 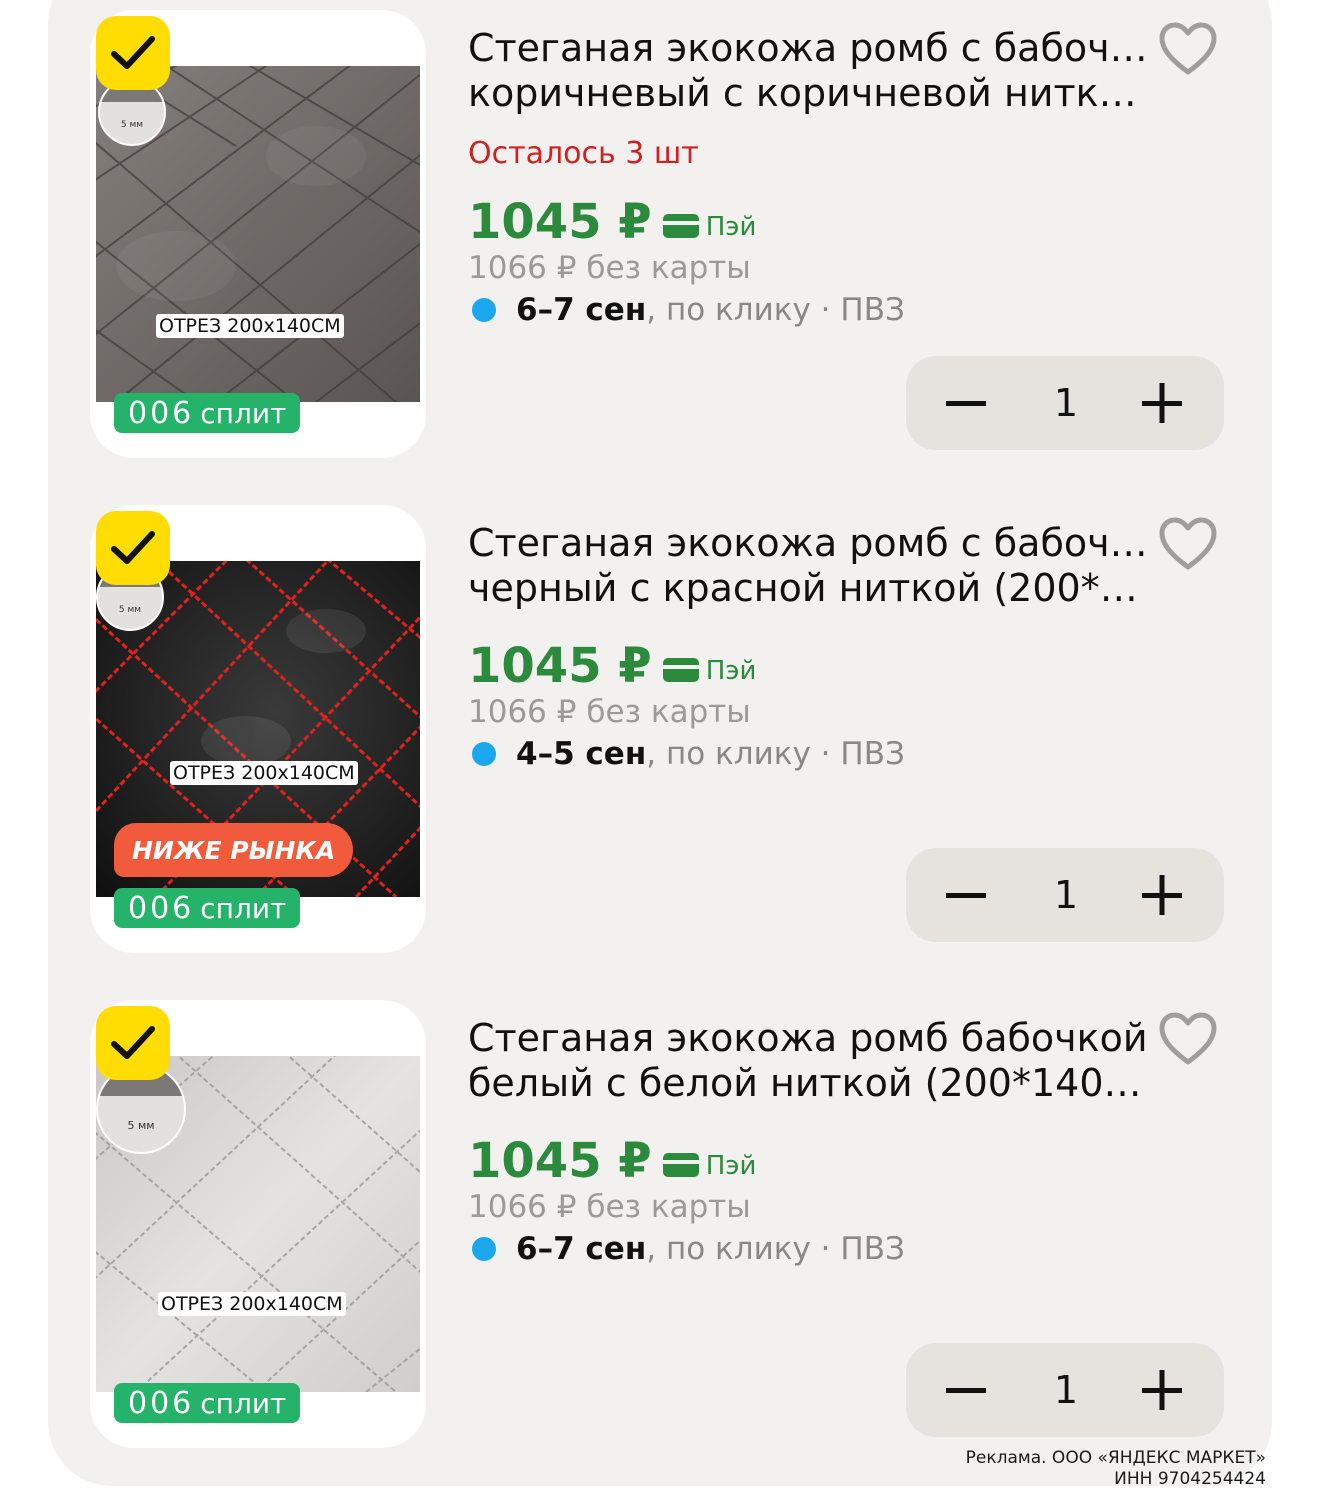 I want to click on delivery-info: 4–5 сен , по клику · ПВЗ, so click(x=688, y=754).